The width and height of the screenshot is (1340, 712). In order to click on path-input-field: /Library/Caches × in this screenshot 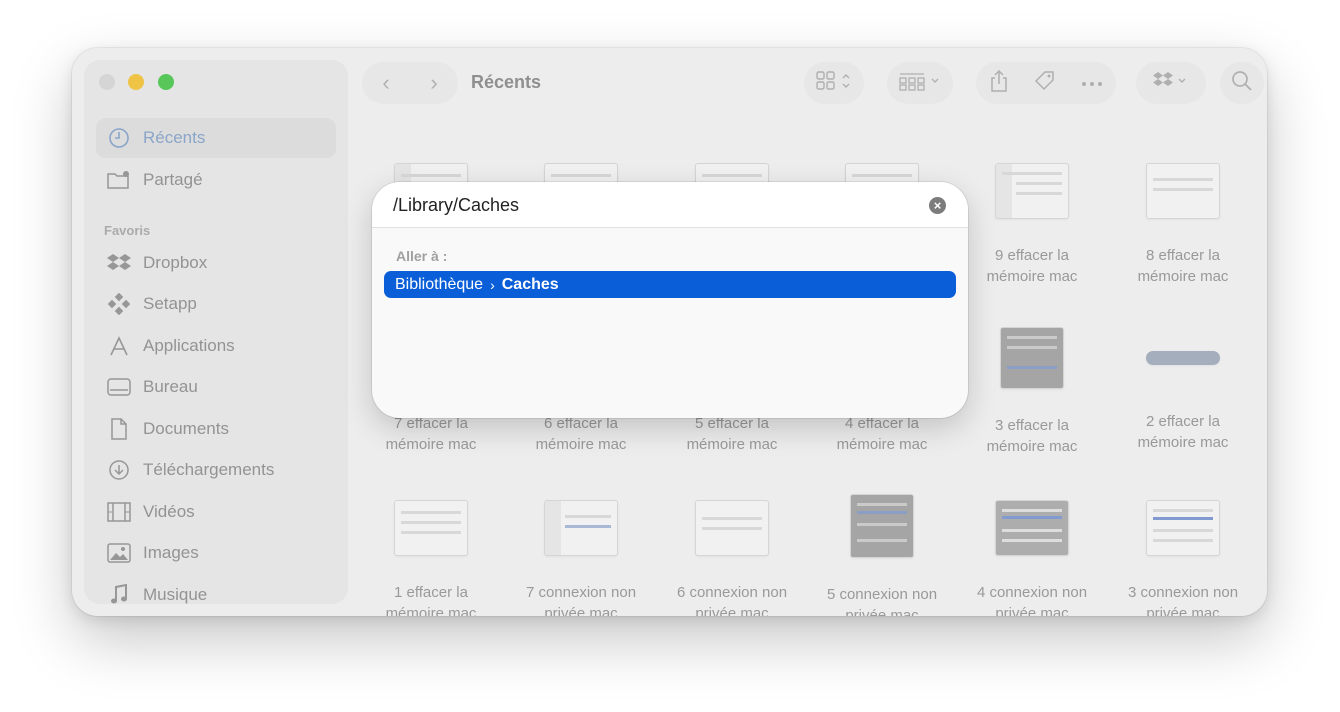, I will do `click(670, 205)`.